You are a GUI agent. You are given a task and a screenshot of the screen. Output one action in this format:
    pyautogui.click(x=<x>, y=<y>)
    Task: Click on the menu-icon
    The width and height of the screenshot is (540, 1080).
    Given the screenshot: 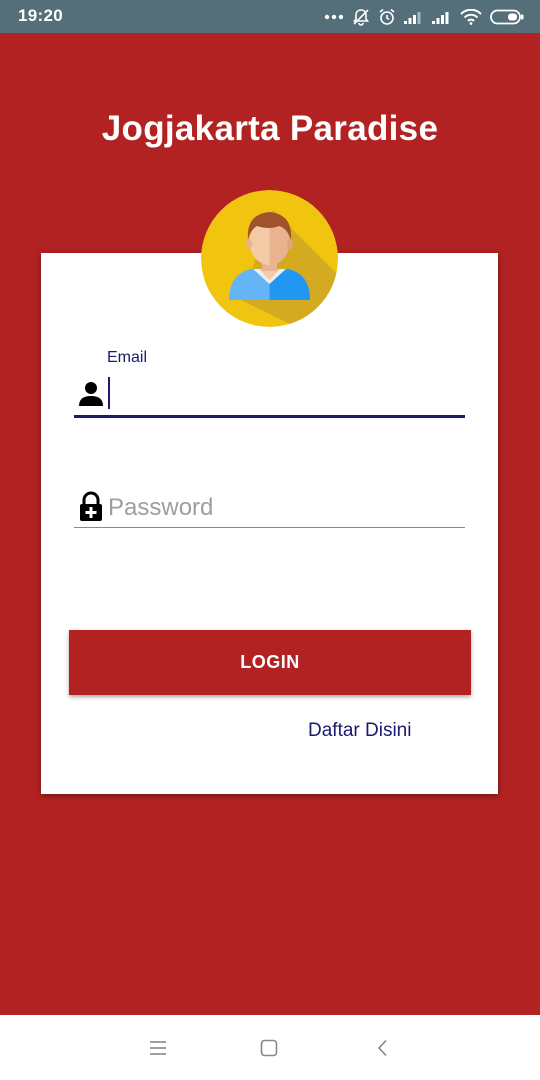 What is the action you would take?
    pyautogui.click(x=158, y=1048)
    